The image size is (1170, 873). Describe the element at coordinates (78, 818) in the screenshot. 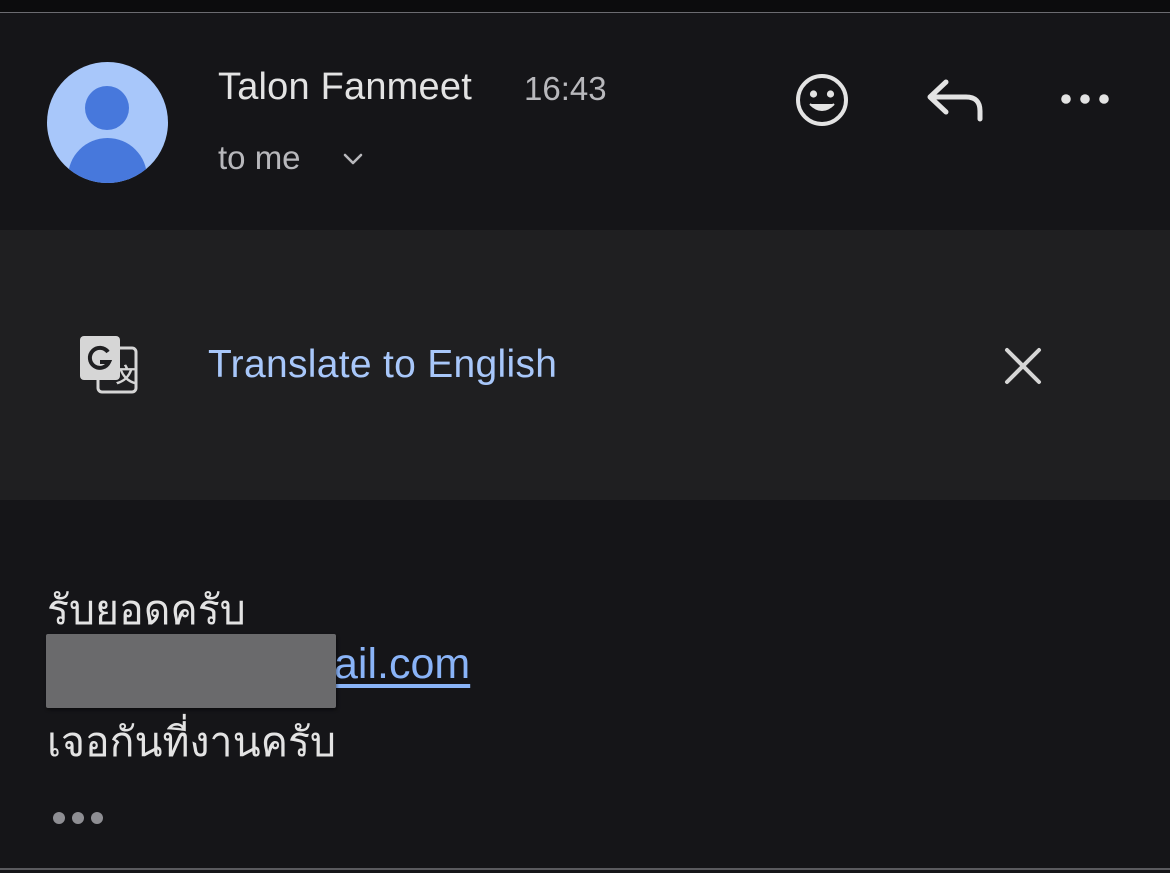

I see `show-trimmed-content-icon` at that location.